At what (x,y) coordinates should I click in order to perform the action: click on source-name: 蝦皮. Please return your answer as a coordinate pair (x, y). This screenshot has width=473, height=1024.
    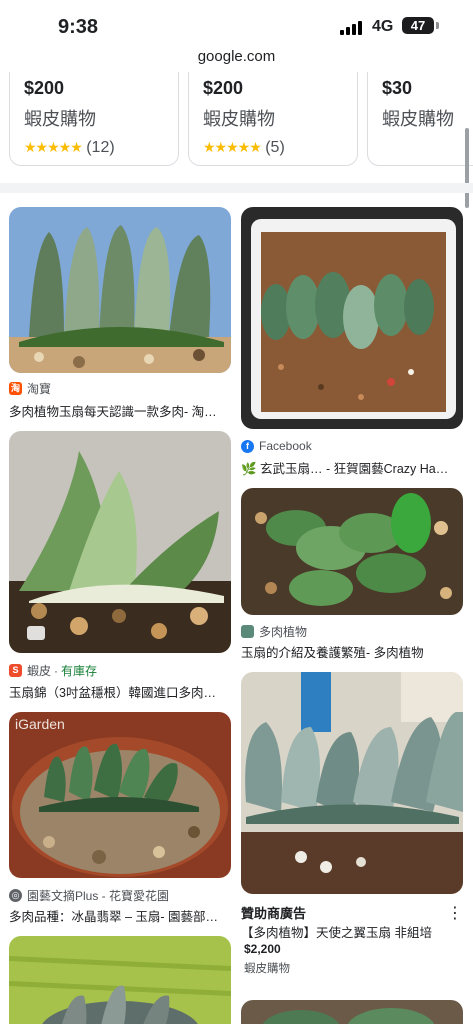
    Looking at the image, I should click on (39, 671).